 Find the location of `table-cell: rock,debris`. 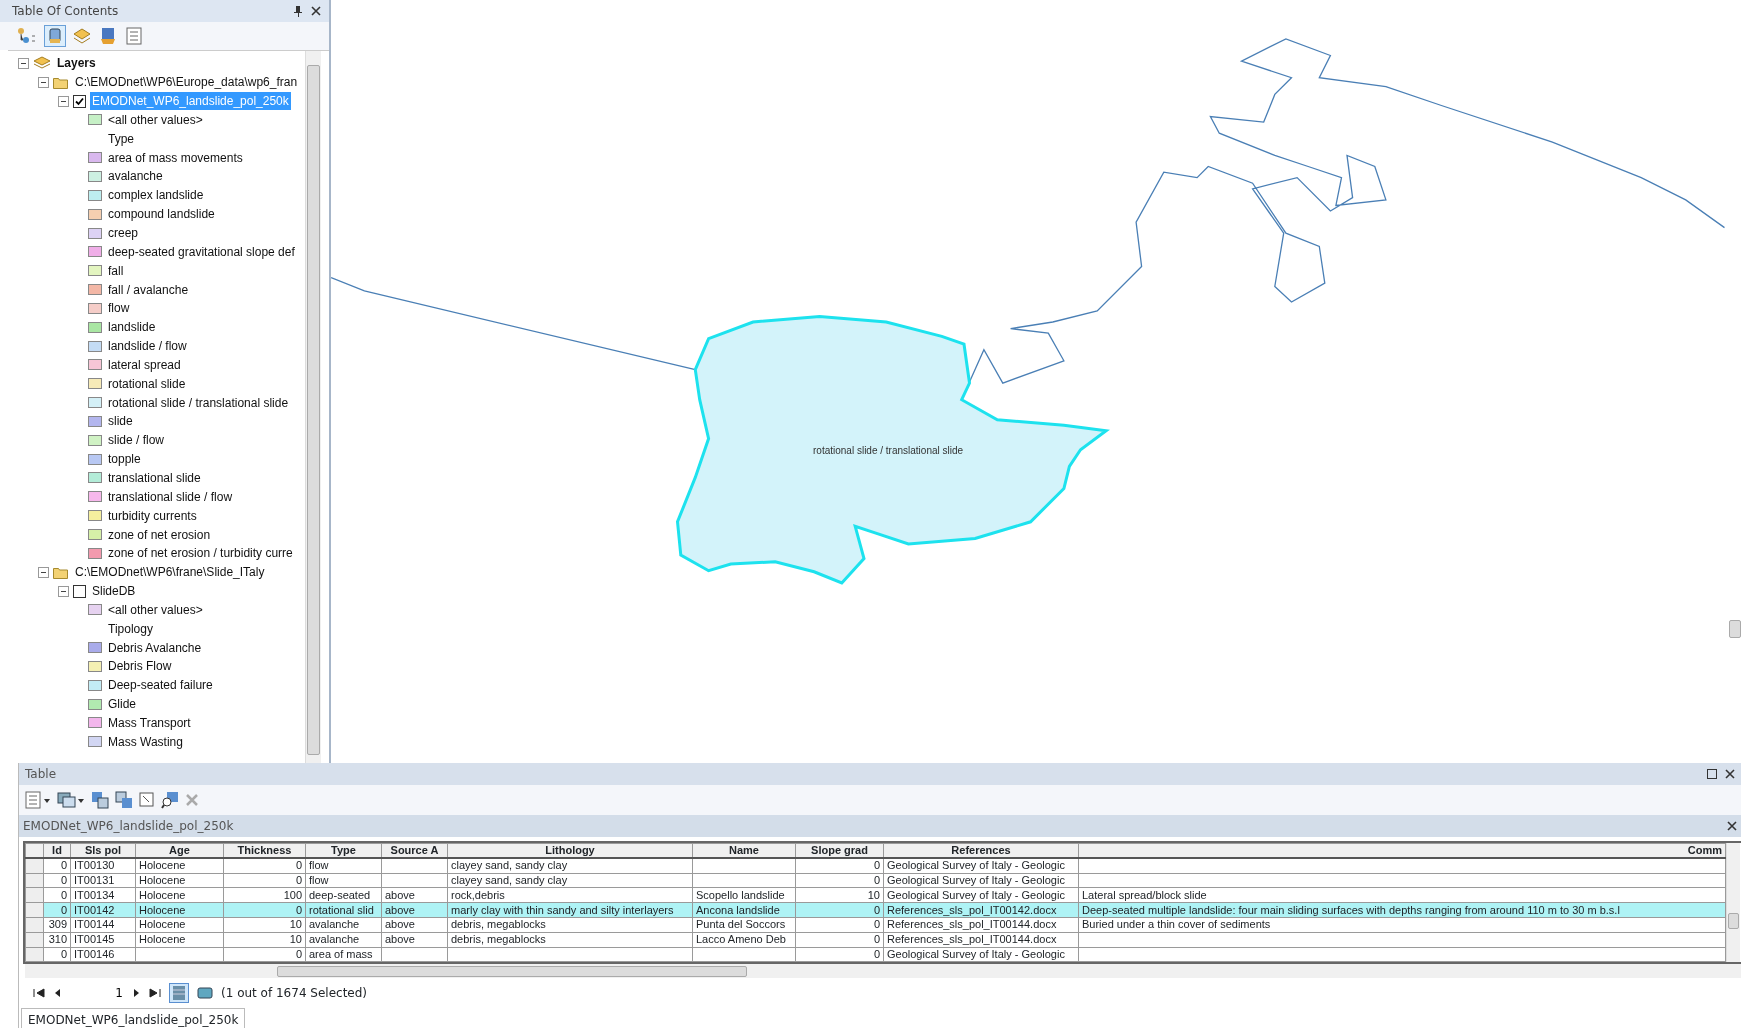

table-cell: rock,debris is located at coordinates (570, 895).